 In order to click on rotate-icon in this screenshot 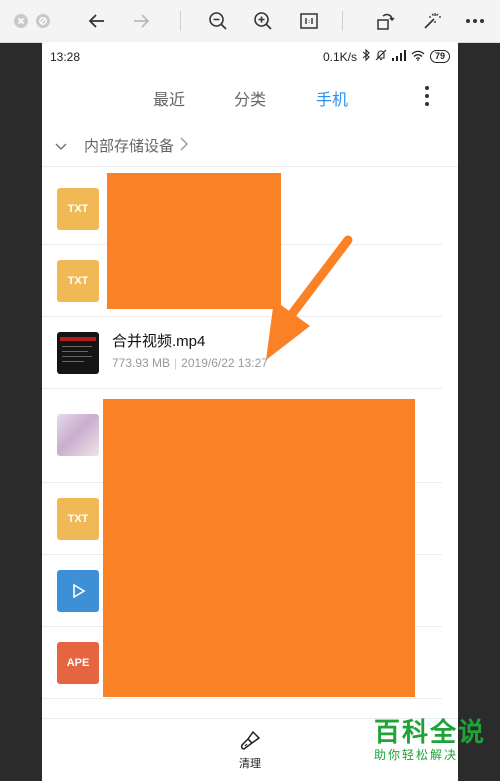, I will do `click(385, 21)`.